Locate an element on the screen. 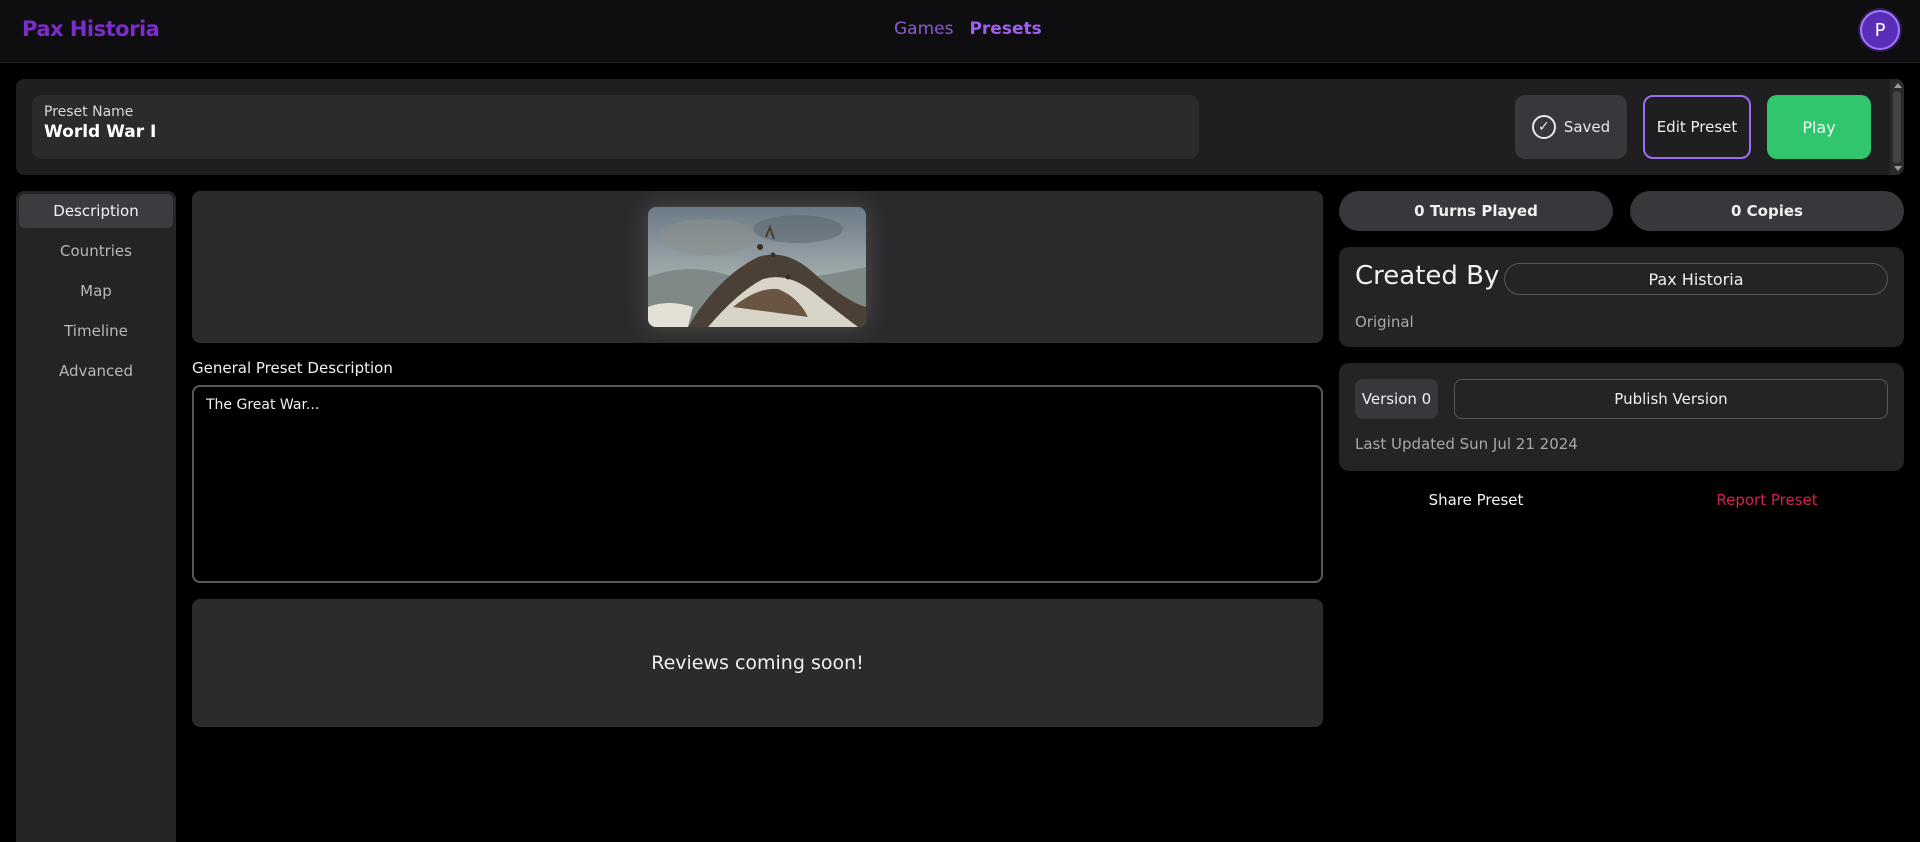 The image size is (1920, 842). created-by-heading: Created By is located at coordinates (1427, 276).